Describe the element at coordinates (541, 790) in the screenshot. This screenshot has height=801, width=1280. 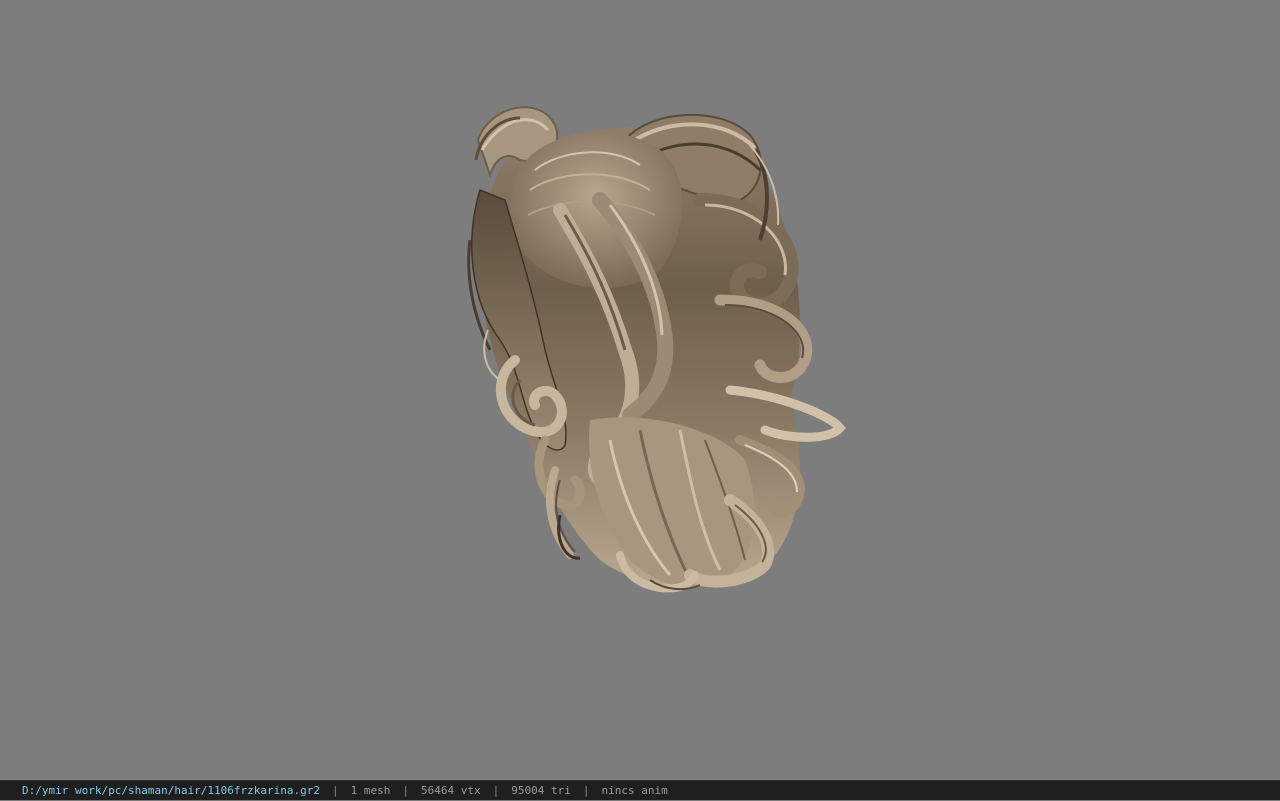
I see `triangle-count: 95004 tri` at that location.